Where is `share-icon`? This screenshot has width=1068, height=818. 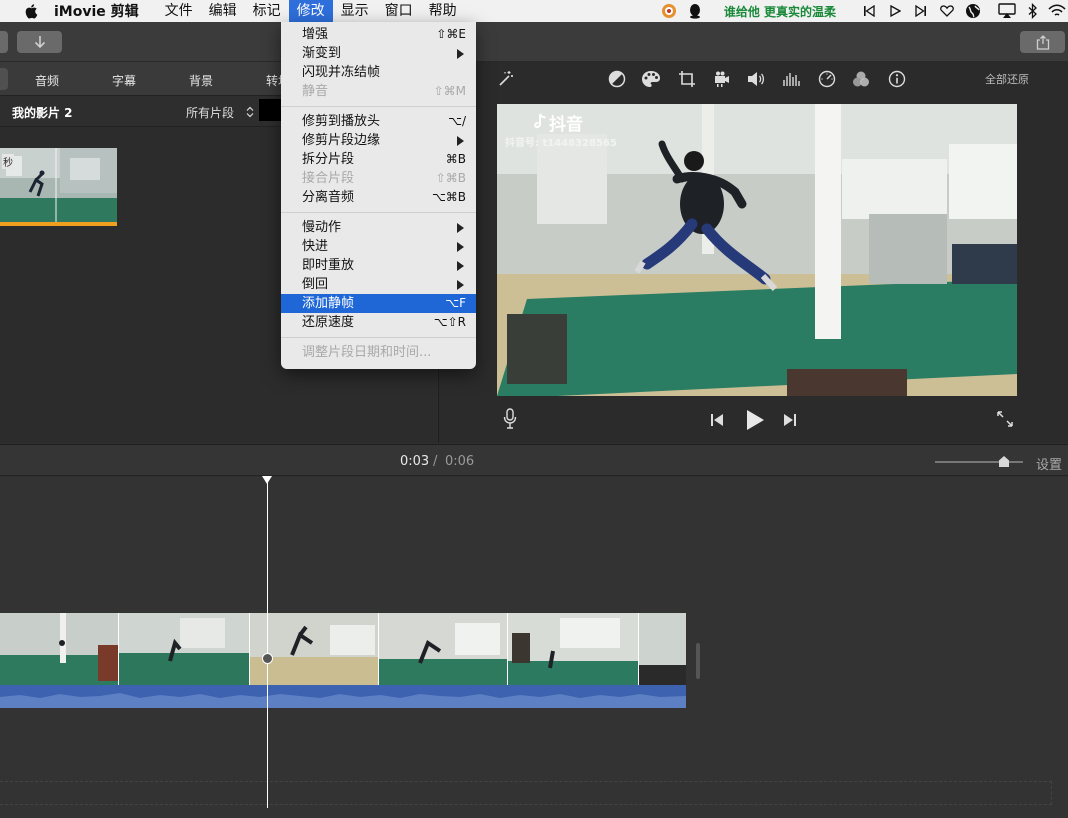
share-icon is located at coordinates (1042, 42).